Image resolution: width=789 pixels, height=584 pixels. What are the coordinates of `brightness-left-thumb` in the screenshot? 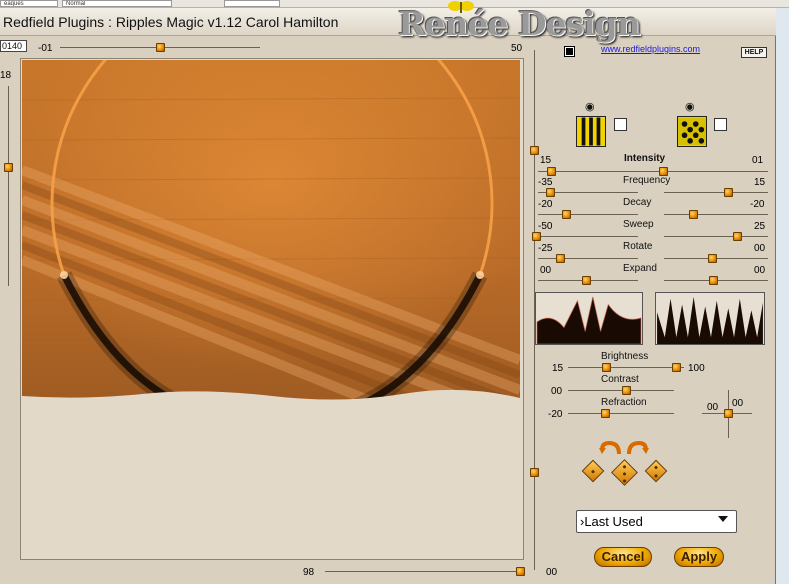 It's located at (606, 367).